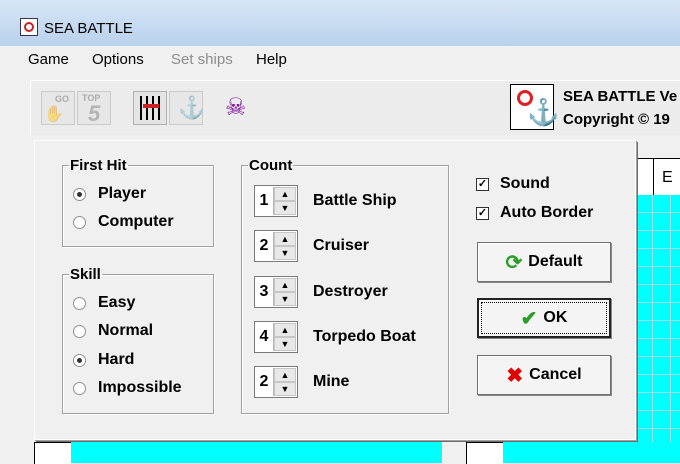  Describe the element at coordinates (331, 381) in the screenshot. I see `count-label: Mine` at that location.